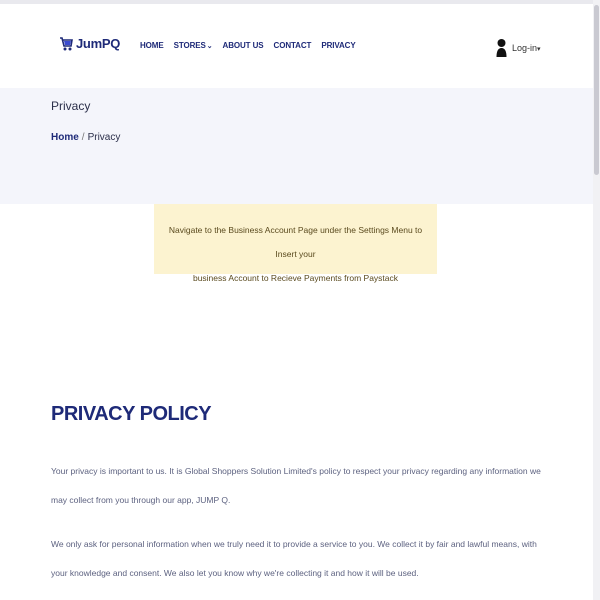 This screenshot has height=600, width=600. I want to click on scrollbar, so click(596, 300).